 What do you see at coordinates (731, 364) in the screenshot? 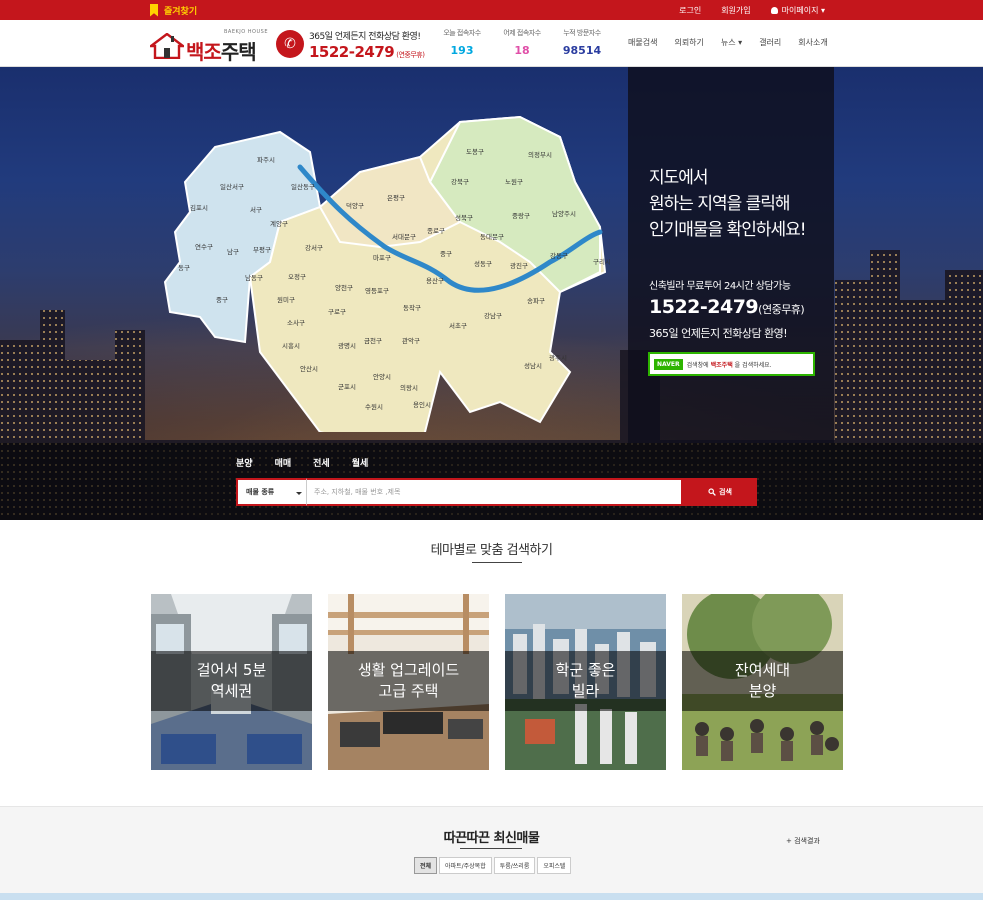
I see `naver-search-banner: NAVER 검색창에 백조주택 을 검색하세요.` at bounding box center [731, 364].